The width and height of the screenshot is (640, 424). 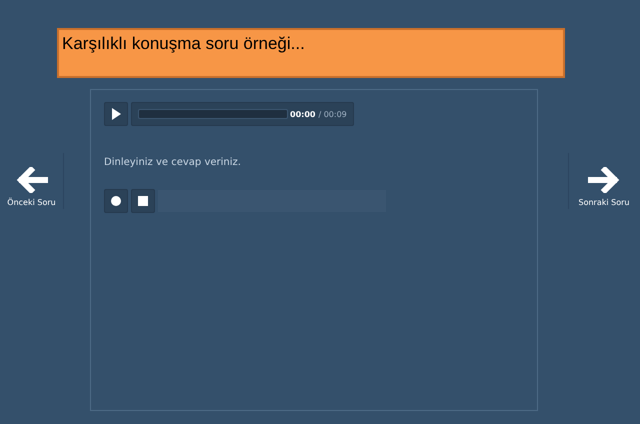 I want to click on current-time: 00:00, so click(x=303, y=114).